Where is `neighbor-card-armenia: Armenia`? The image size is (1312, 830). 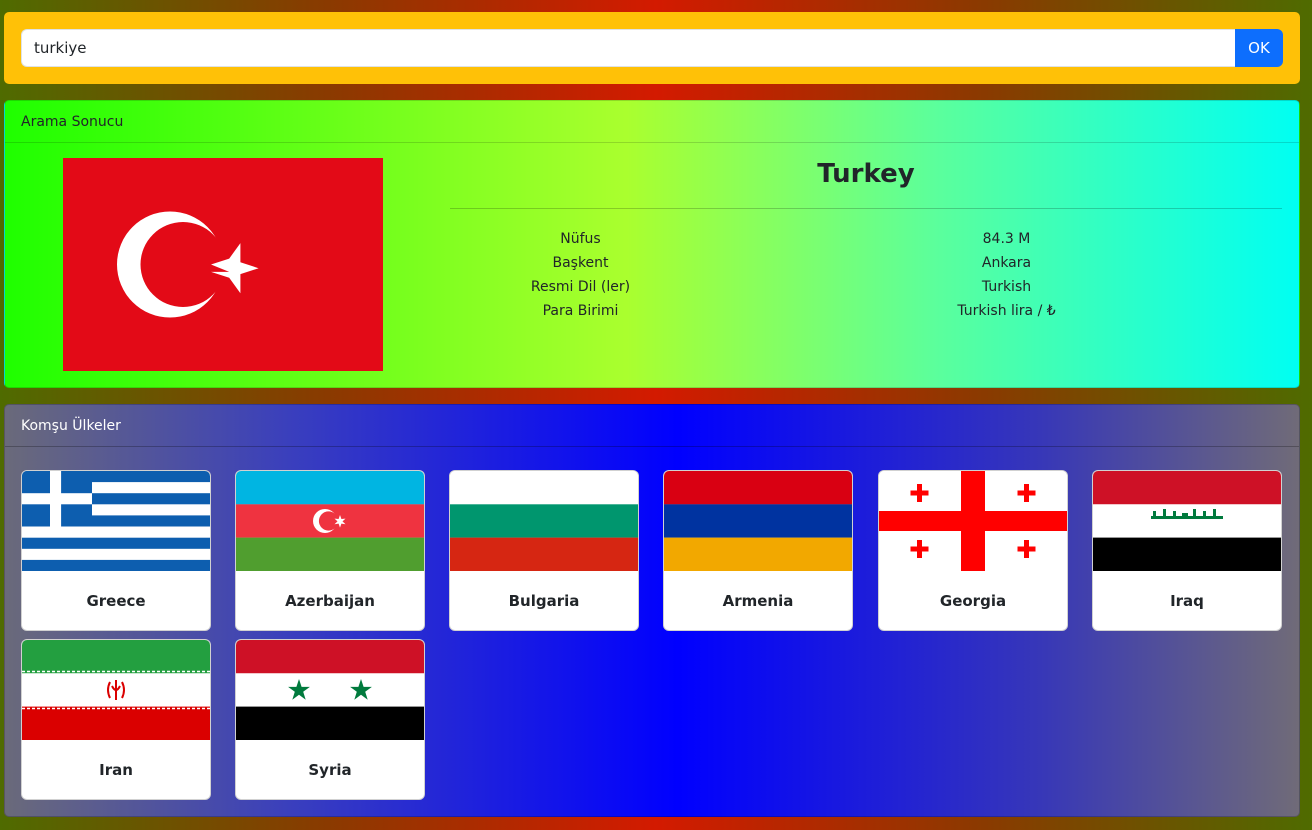
neighbor-card-armenia: Armenia is located at coordinates (758, 550).